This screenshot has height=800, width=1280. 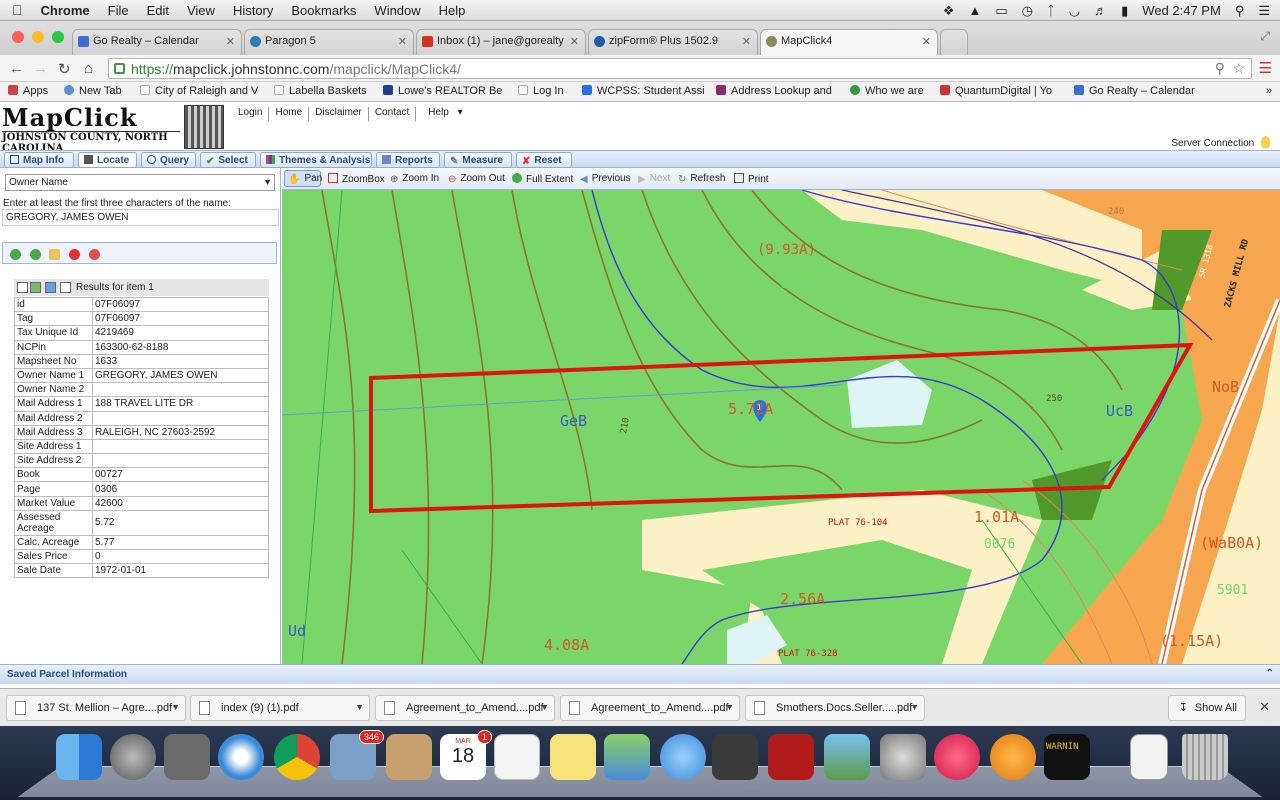 I want to click on bookmark-apps: Apps, so click(x=28, y=91).